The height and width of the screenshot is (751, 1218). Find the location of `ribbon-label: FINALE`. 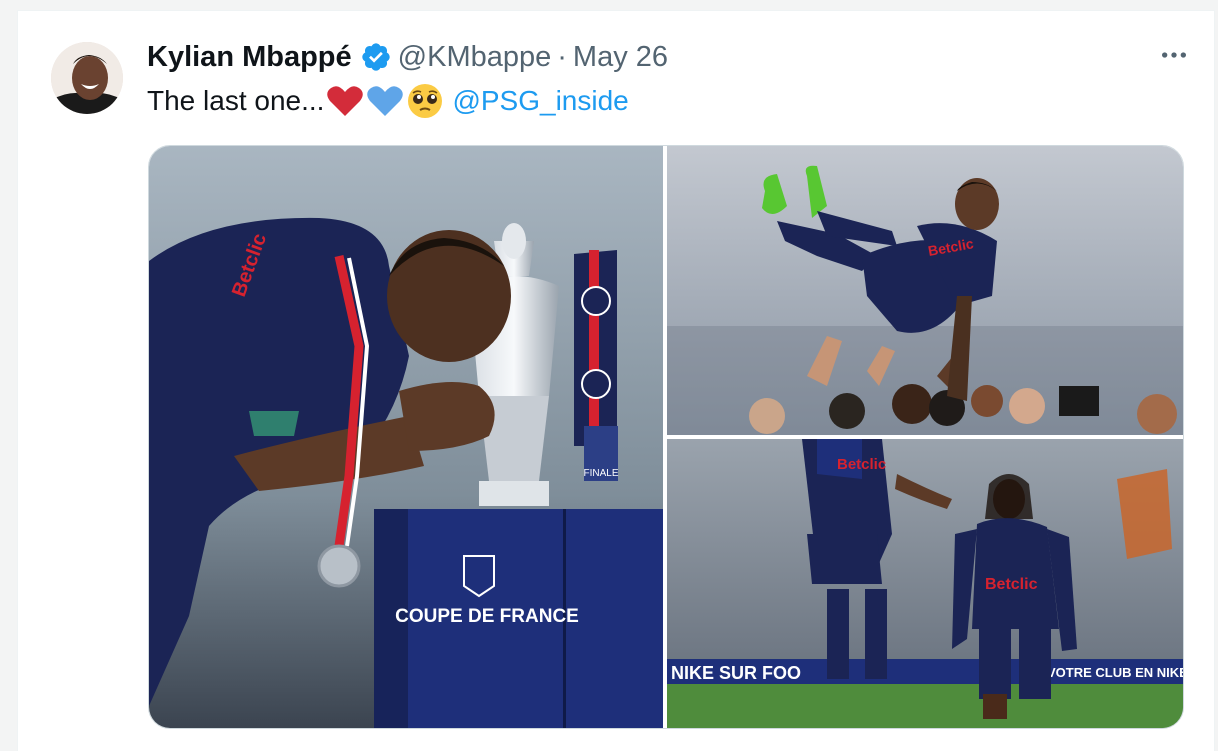

ribbon-label: FINALE is located at coordinates (600, 473).